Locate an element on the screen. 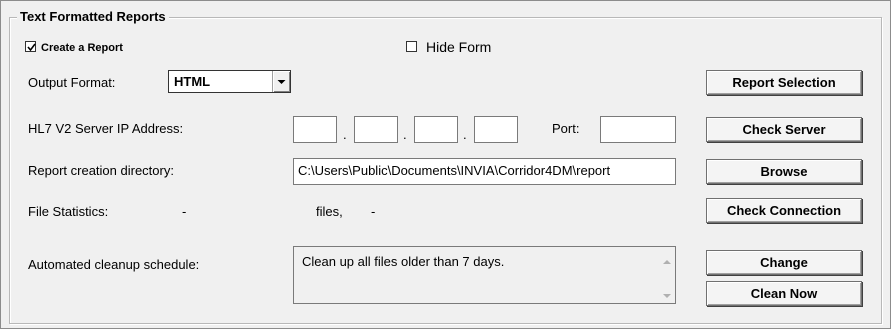  file-statistics-label: File Statistics: is located at coordinates (68, 211).